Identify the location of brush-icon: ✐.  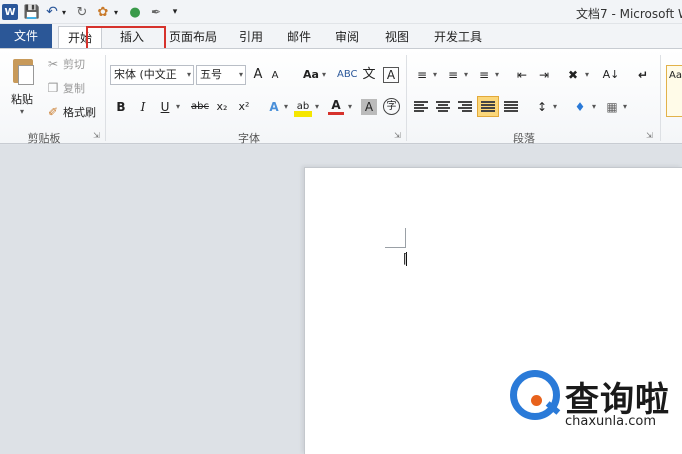
(53, 112).